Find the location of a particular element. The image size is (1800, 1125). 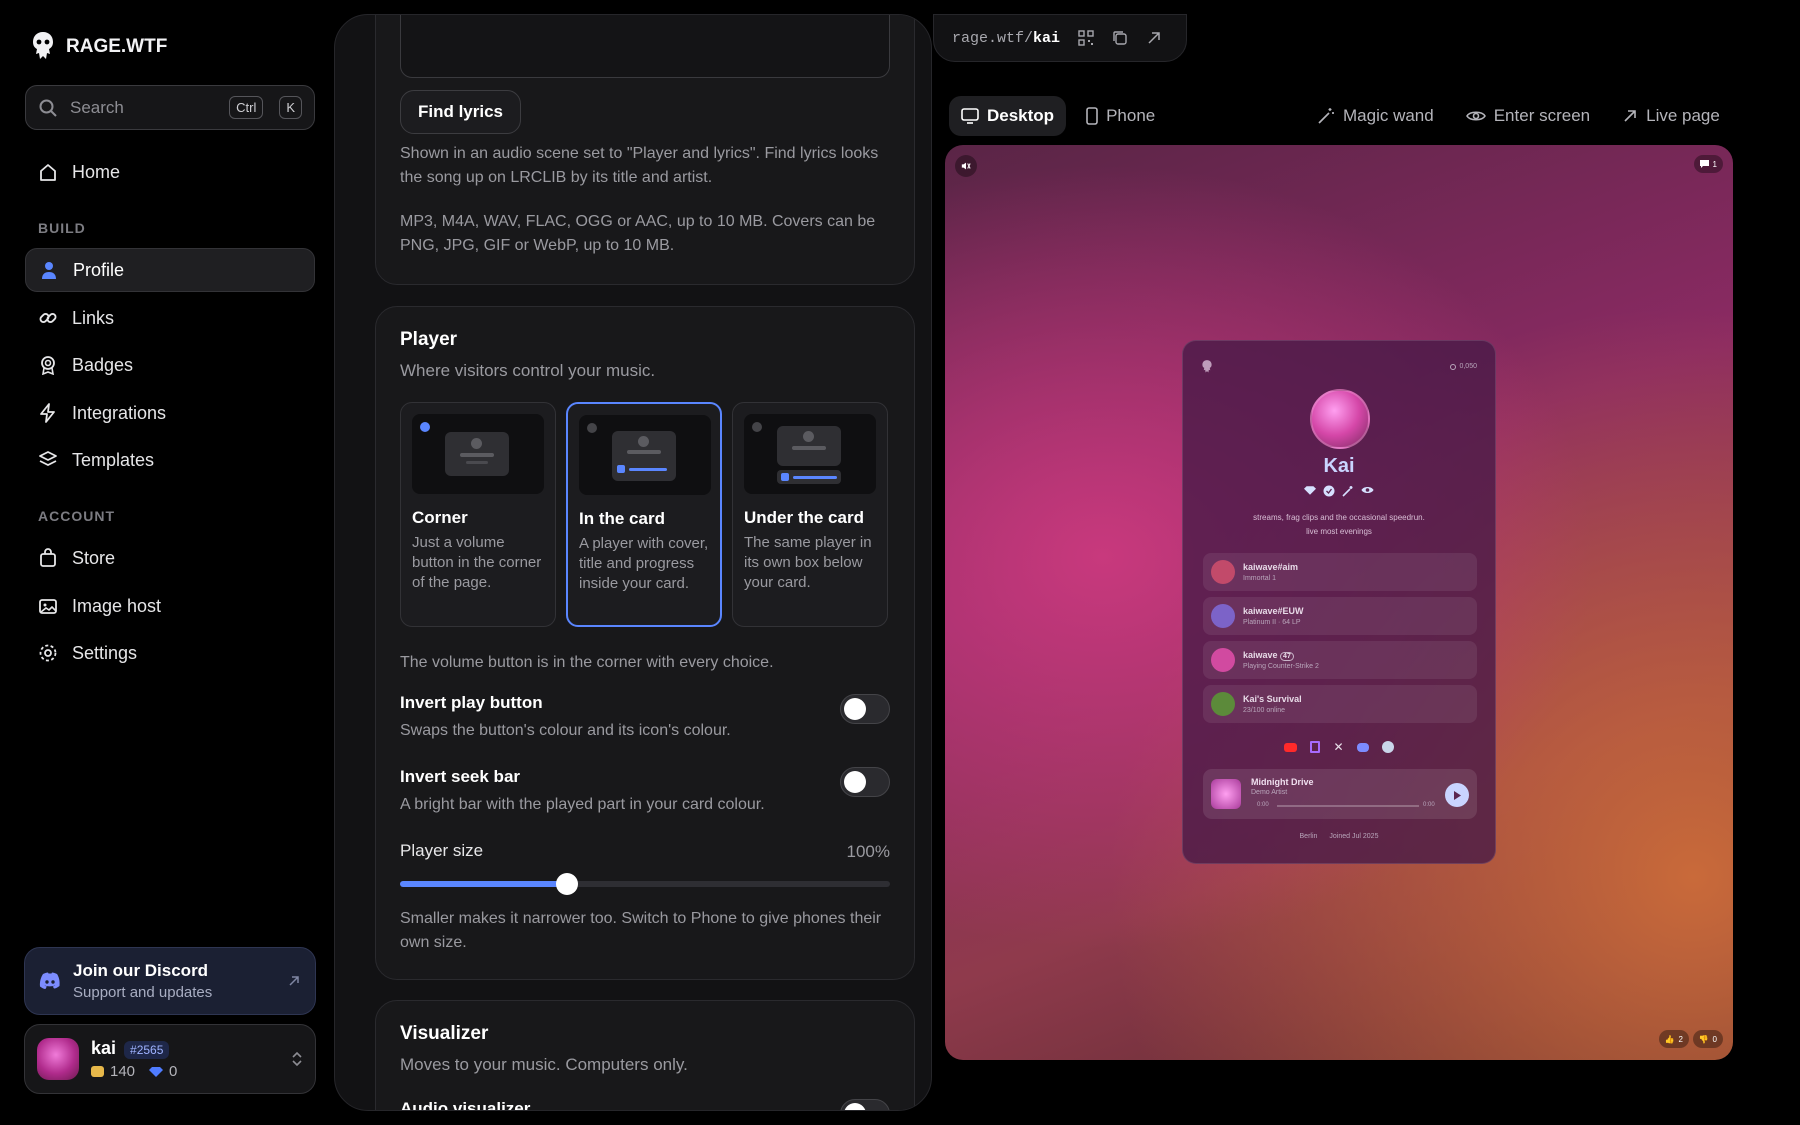

likes-pill: 👍 2 is located at coordinates (1673, 1039).